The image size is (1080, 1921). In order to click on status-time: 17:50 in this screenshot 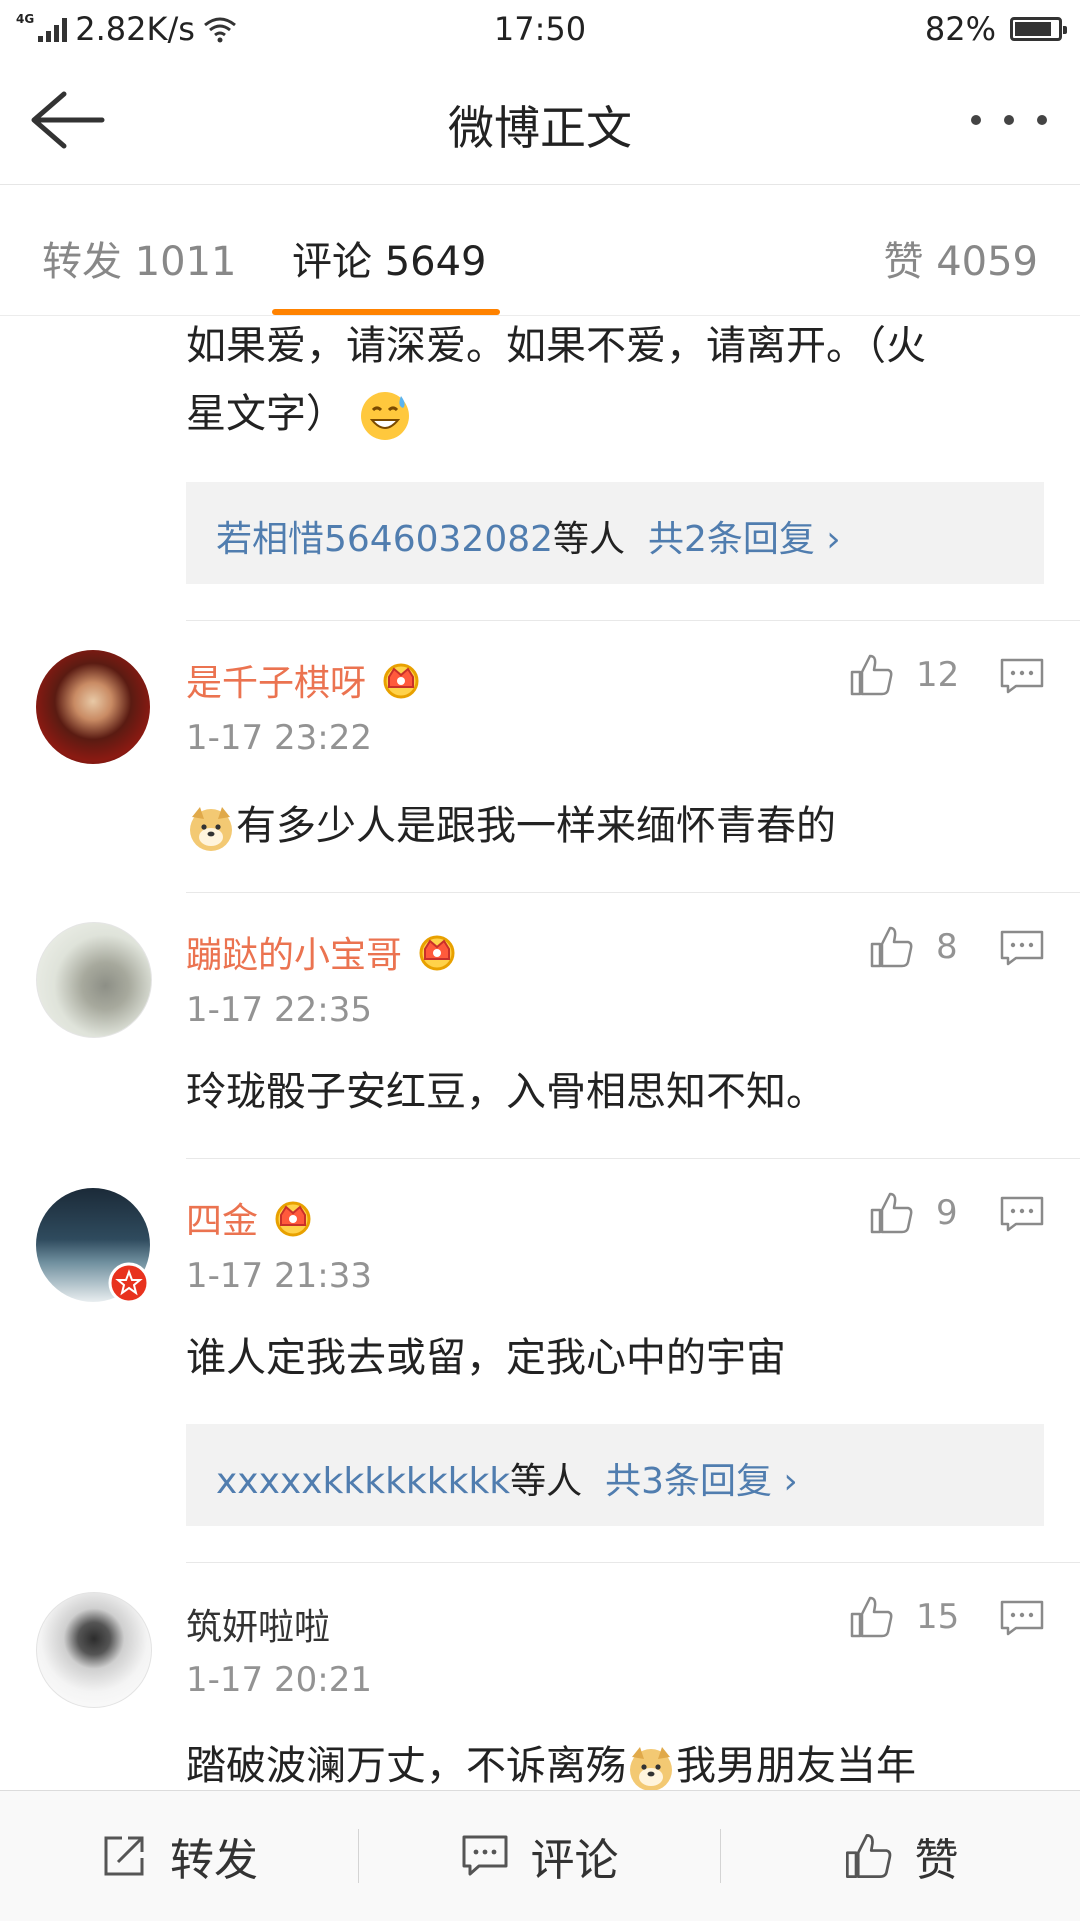, I will do `click(540, 29)`.